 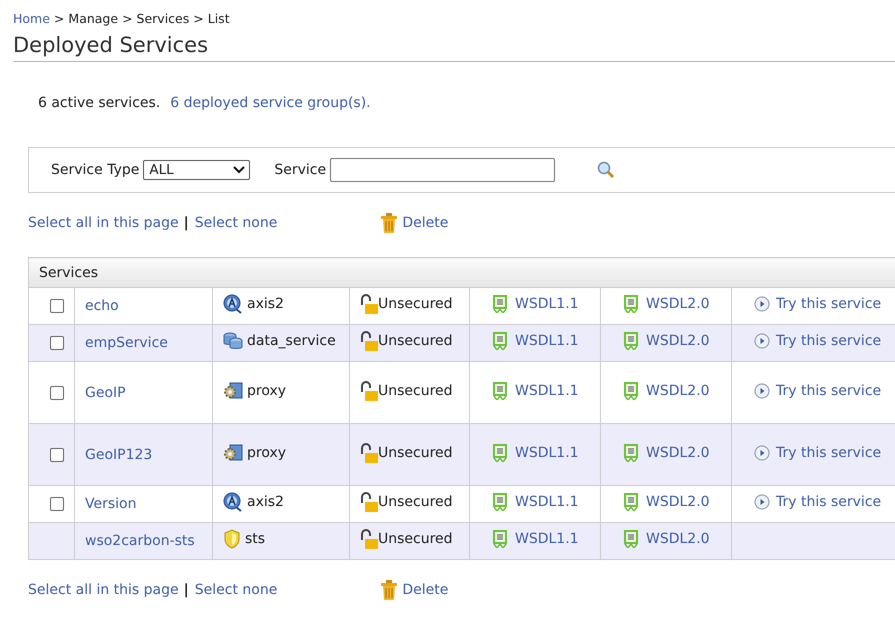 I want to click on breadcrumb-item: Services, so click(x=163, y=18).